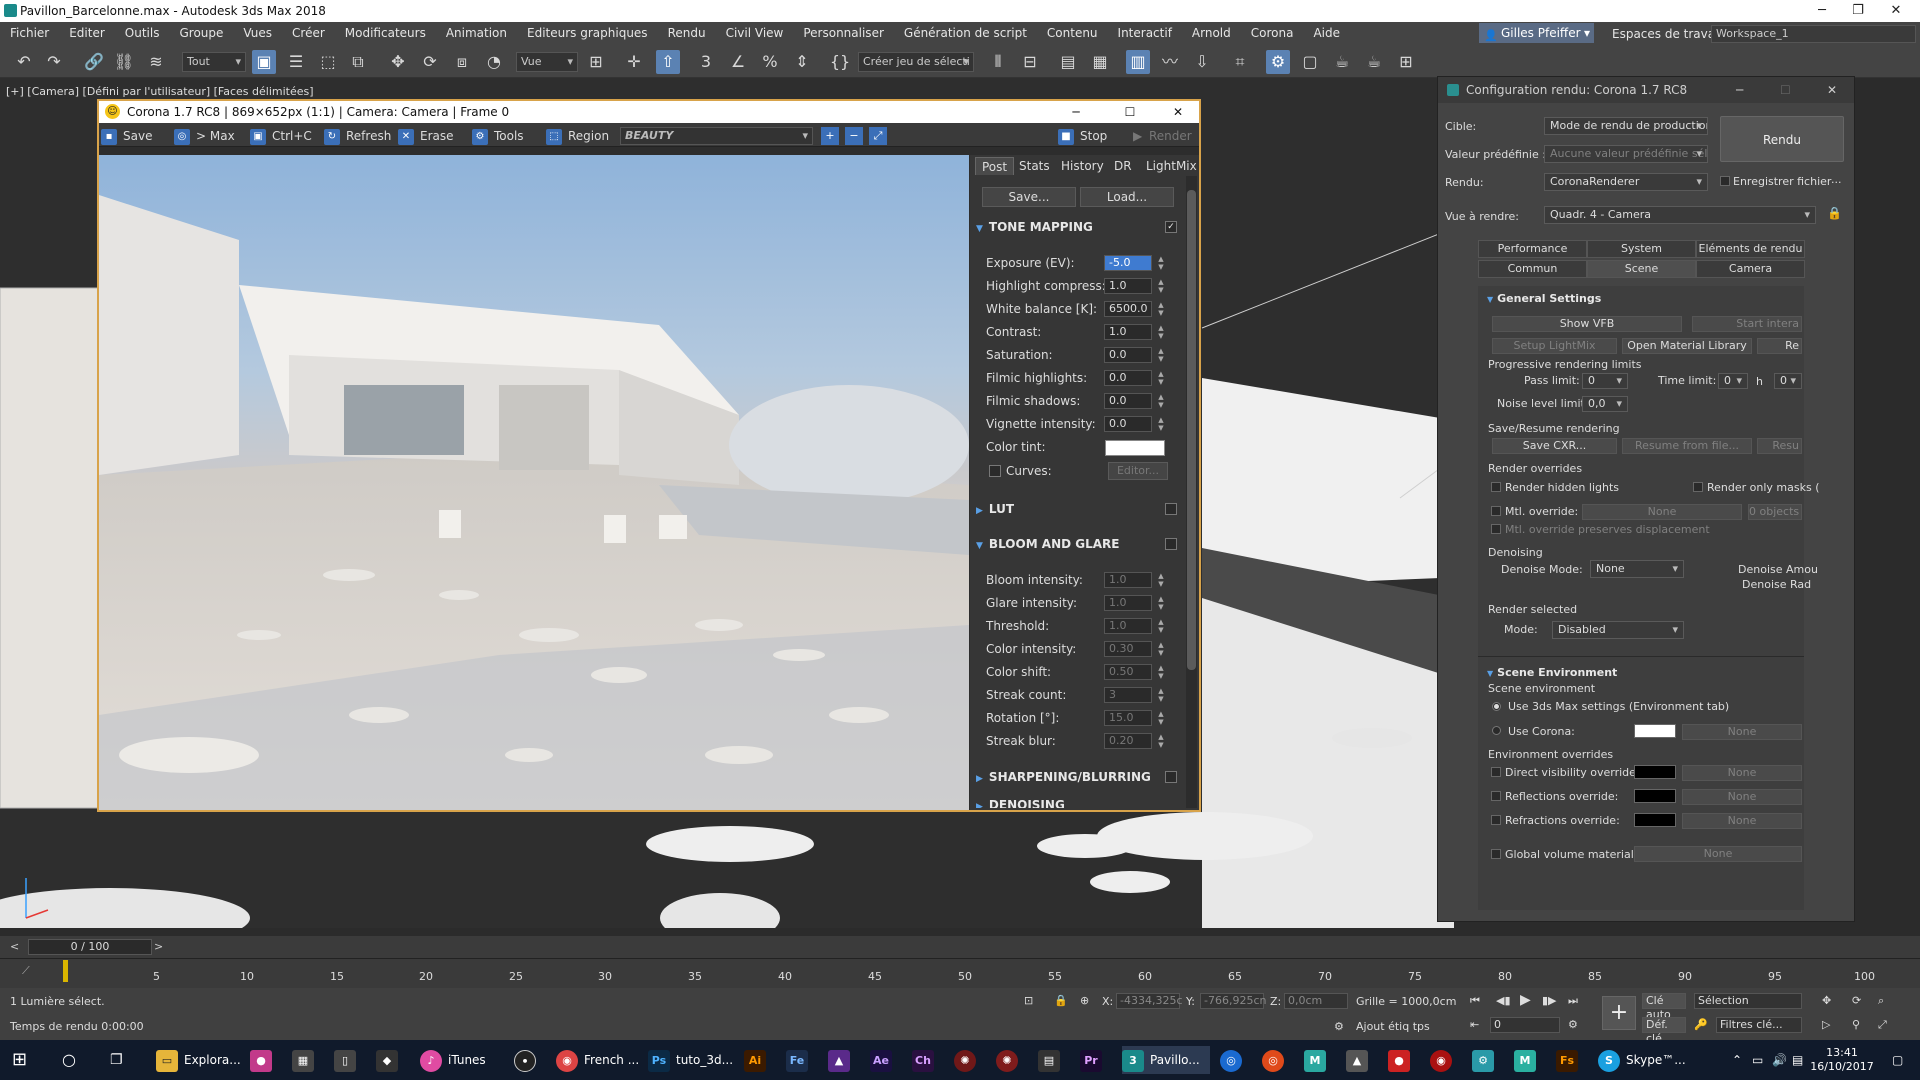 This screenshot has height=1080, width=1920. I want to click on set-key-button: Déf. clé, so click(1664, 1031).